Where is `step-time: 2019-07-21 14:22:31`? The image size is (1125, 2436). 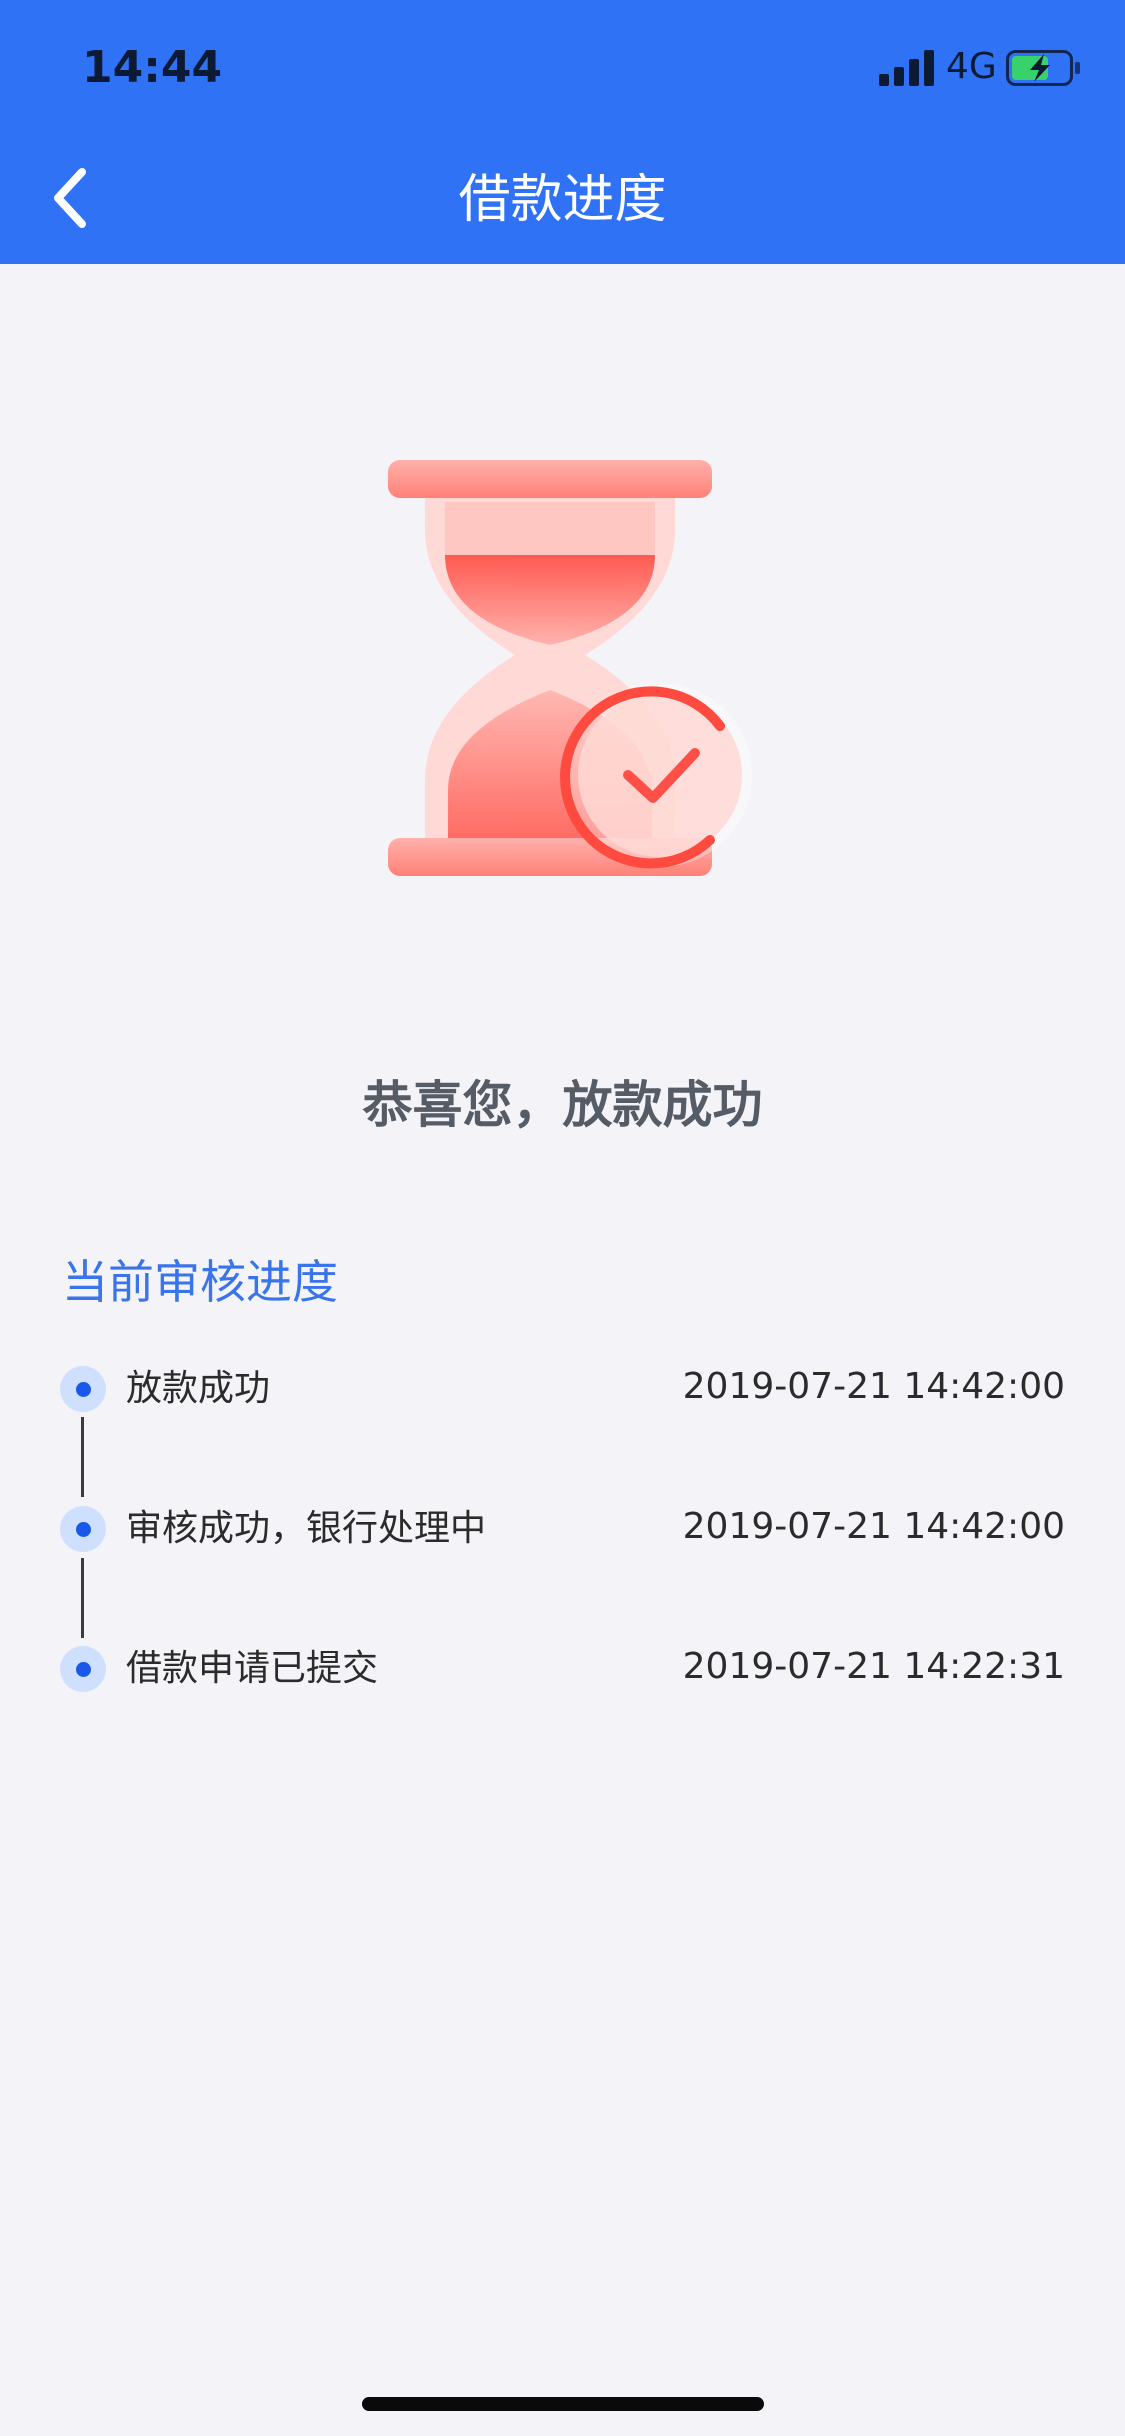
step-time: 2019-07-21 14:22:31 is located at coordinates (873, 1666).